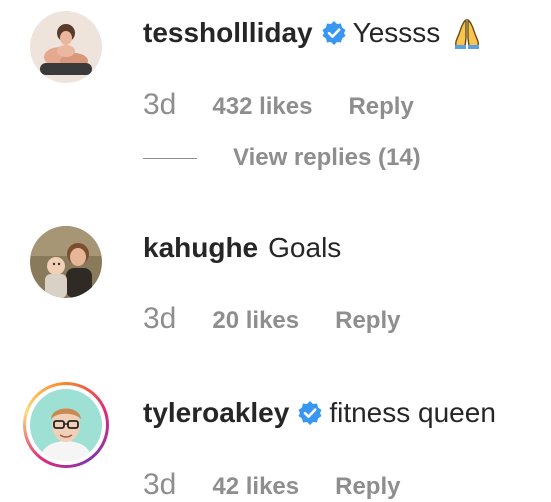  What do you see at coordinates (467, 33) in the screenshot?
I see `folded-hands-emoji-icon` at bounding box center [467, 33].